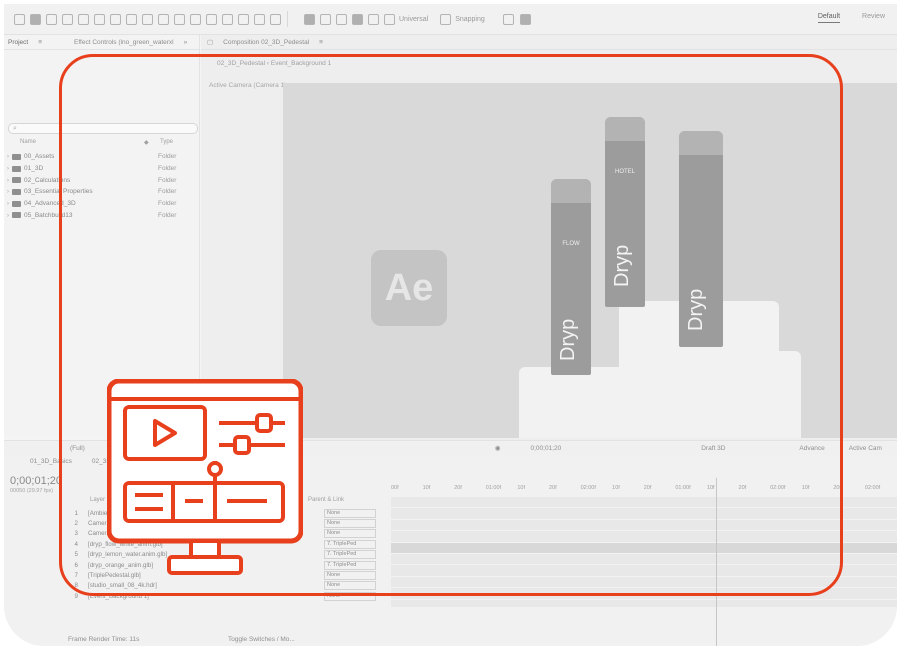  Describe the element at coordinates (124, 42) in the screenshot. I see `tab-effect-controls: Effect Controls (lno_green_waterxl` at that location.